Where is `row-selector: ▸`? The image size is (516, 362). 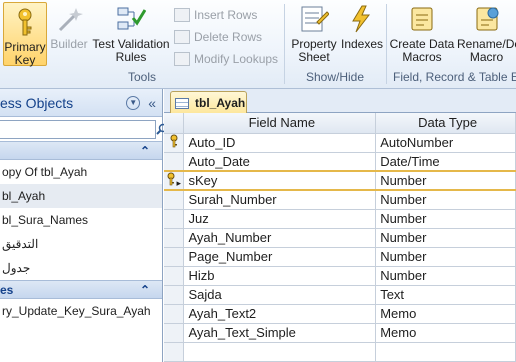
row-selector: ▸ is located at coordinates (174, 180).